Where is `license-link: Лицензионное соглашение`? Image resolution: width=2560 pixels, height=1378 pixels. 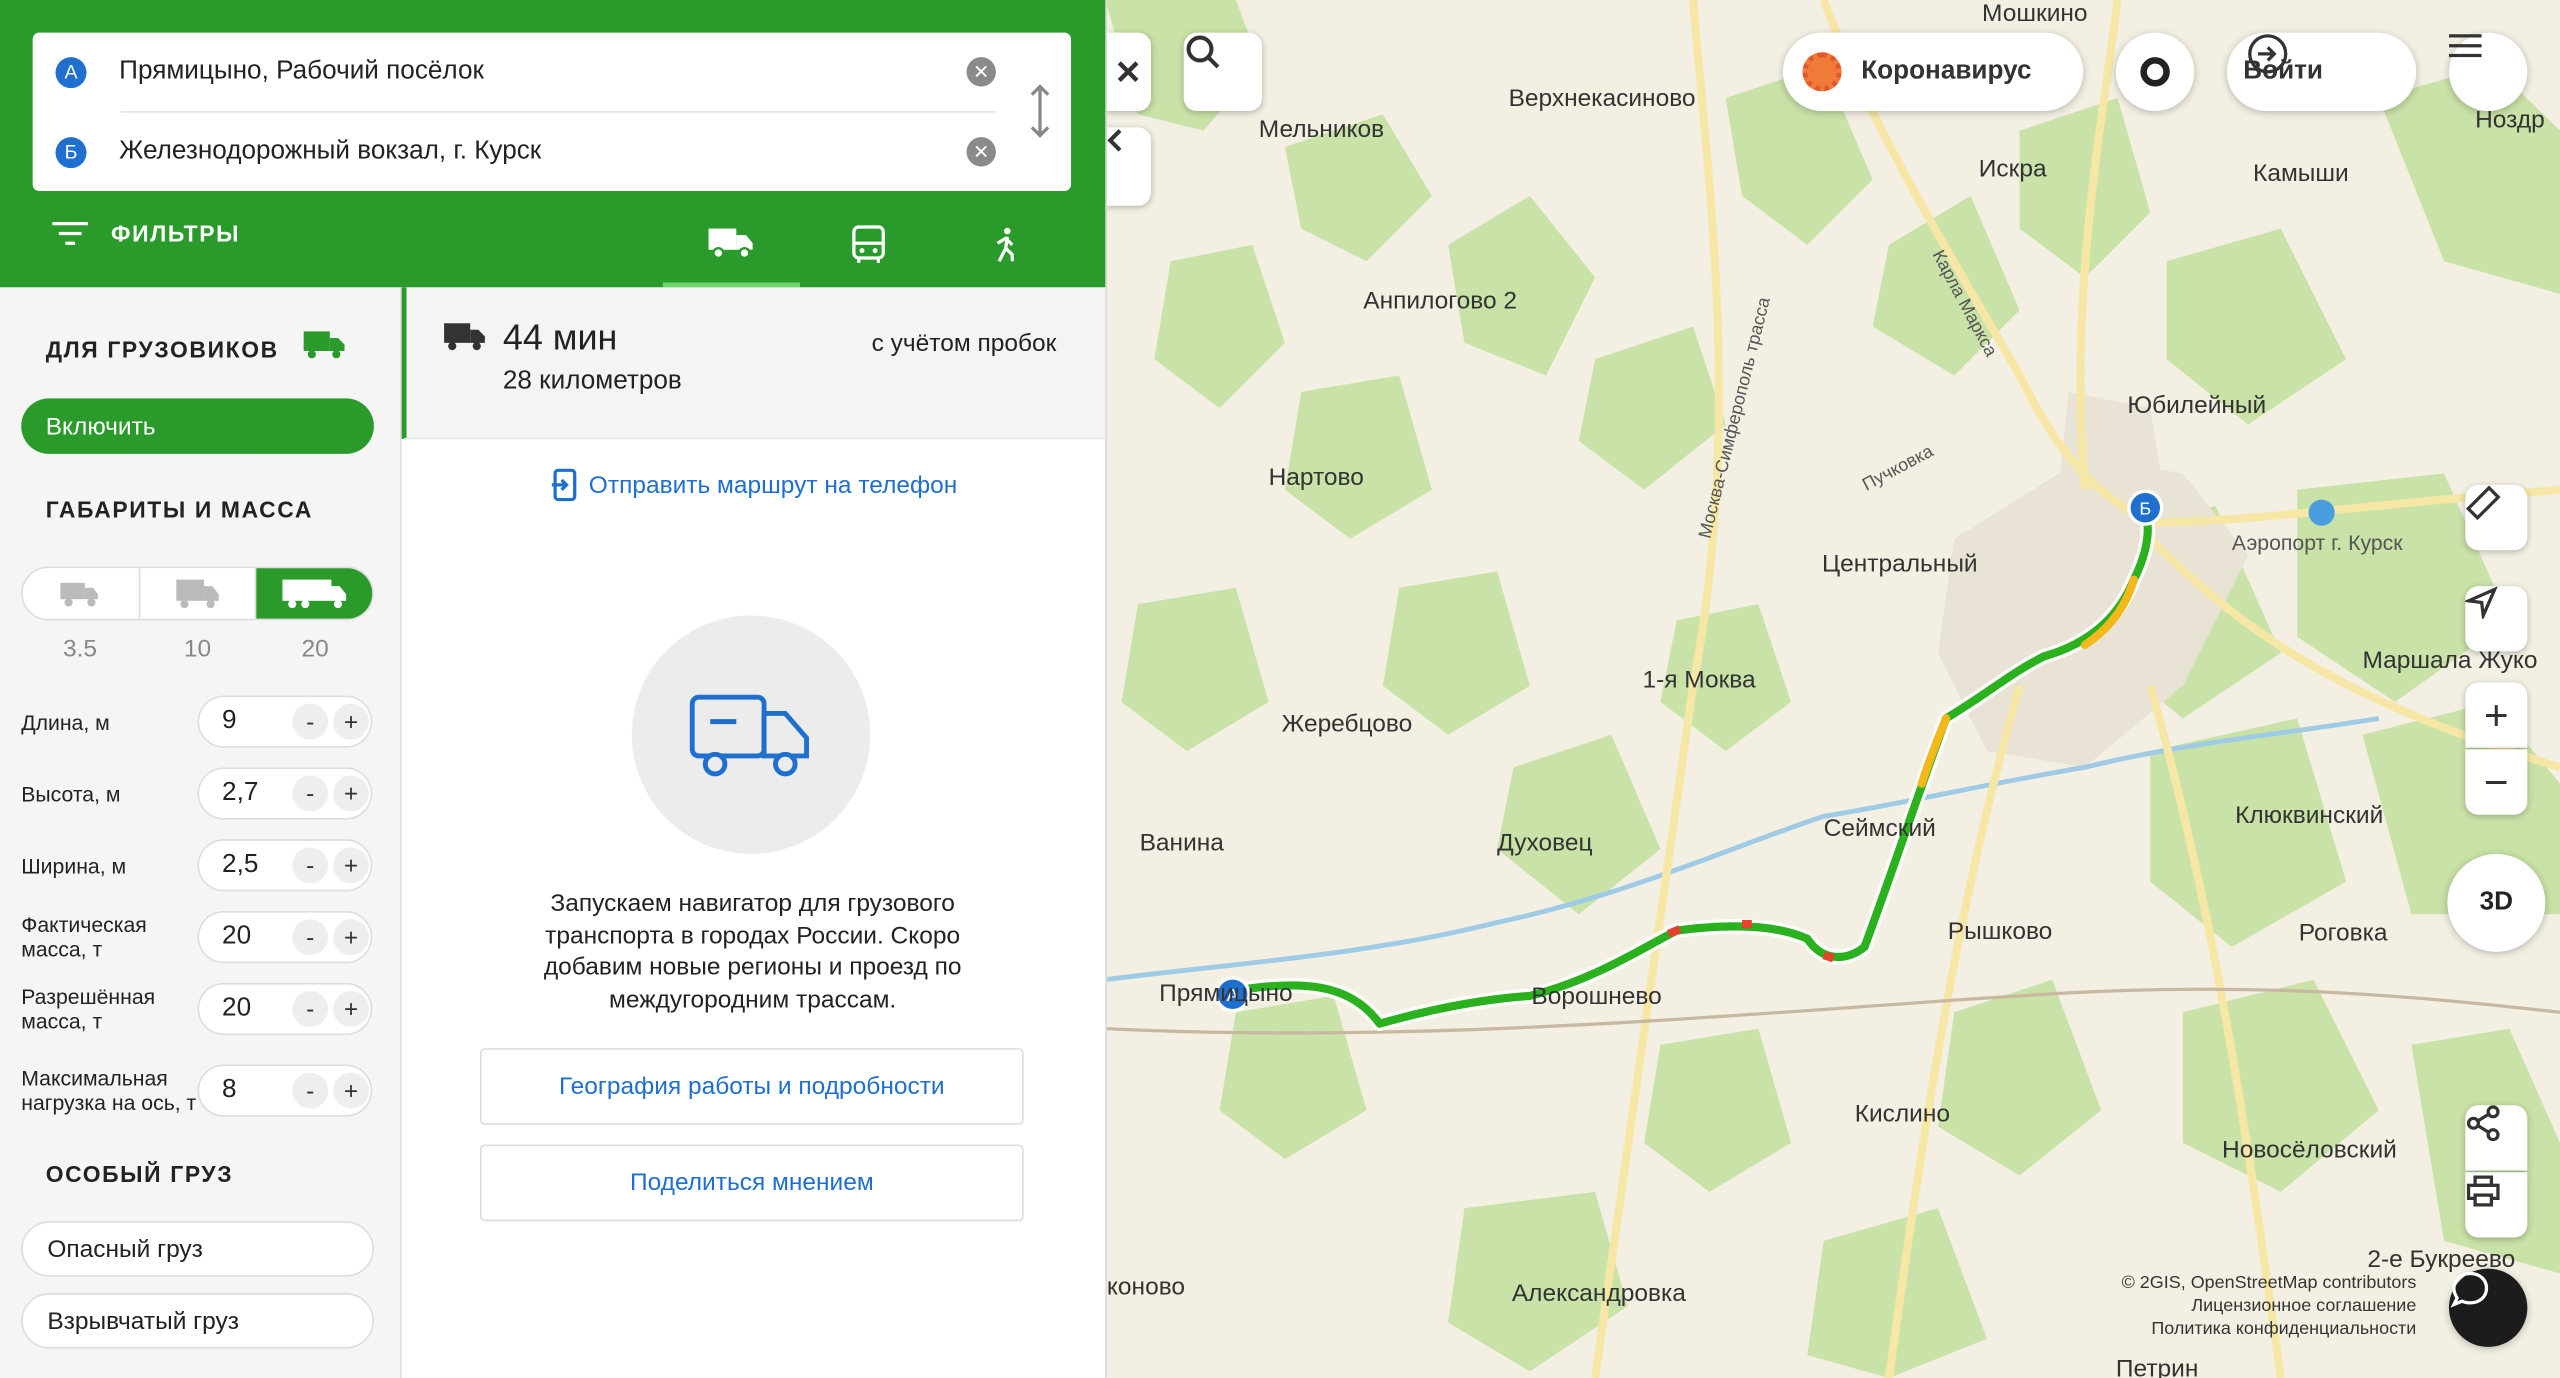 license-link: Лицензионное соглашение is located at coordinates (2269, 1306).